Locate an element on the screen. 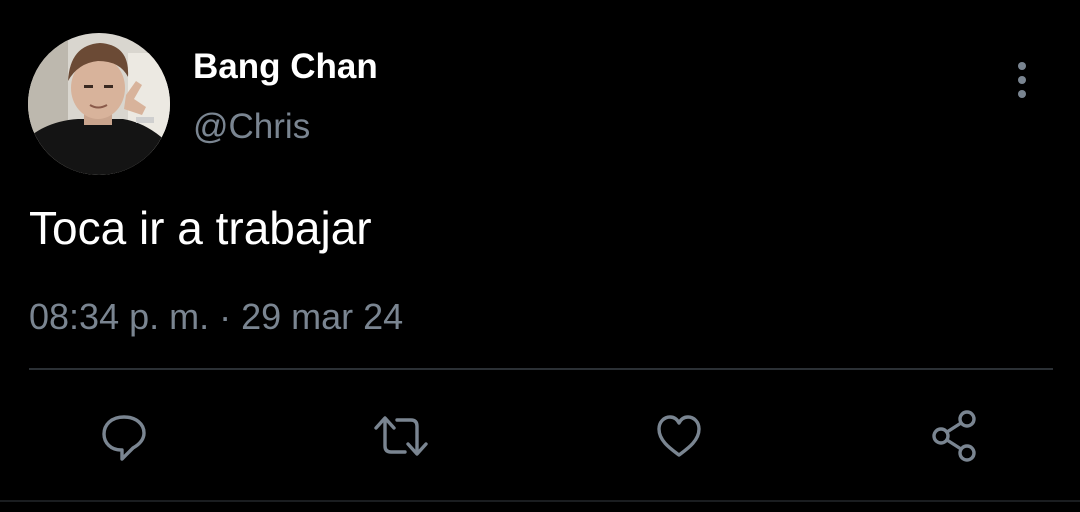 The height and width of the screenshot is (512, 1080). heart-icon is located at coordinates (679, 436).